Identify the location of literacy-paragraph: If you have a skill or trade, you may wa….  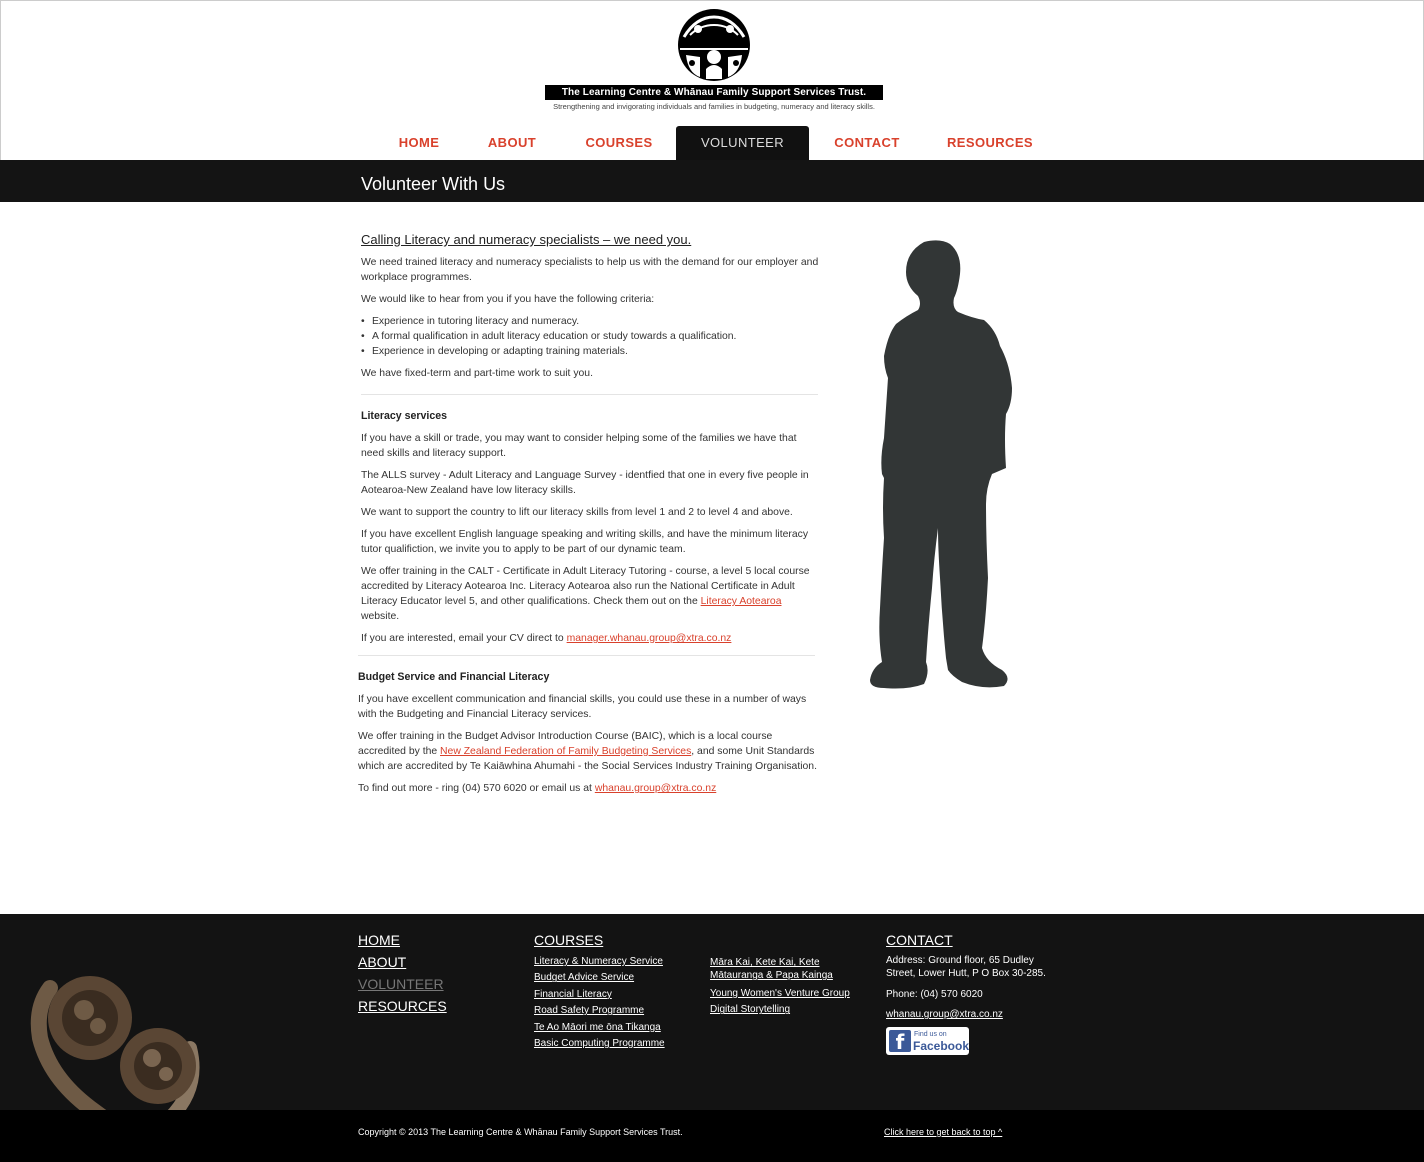
(579, 446).